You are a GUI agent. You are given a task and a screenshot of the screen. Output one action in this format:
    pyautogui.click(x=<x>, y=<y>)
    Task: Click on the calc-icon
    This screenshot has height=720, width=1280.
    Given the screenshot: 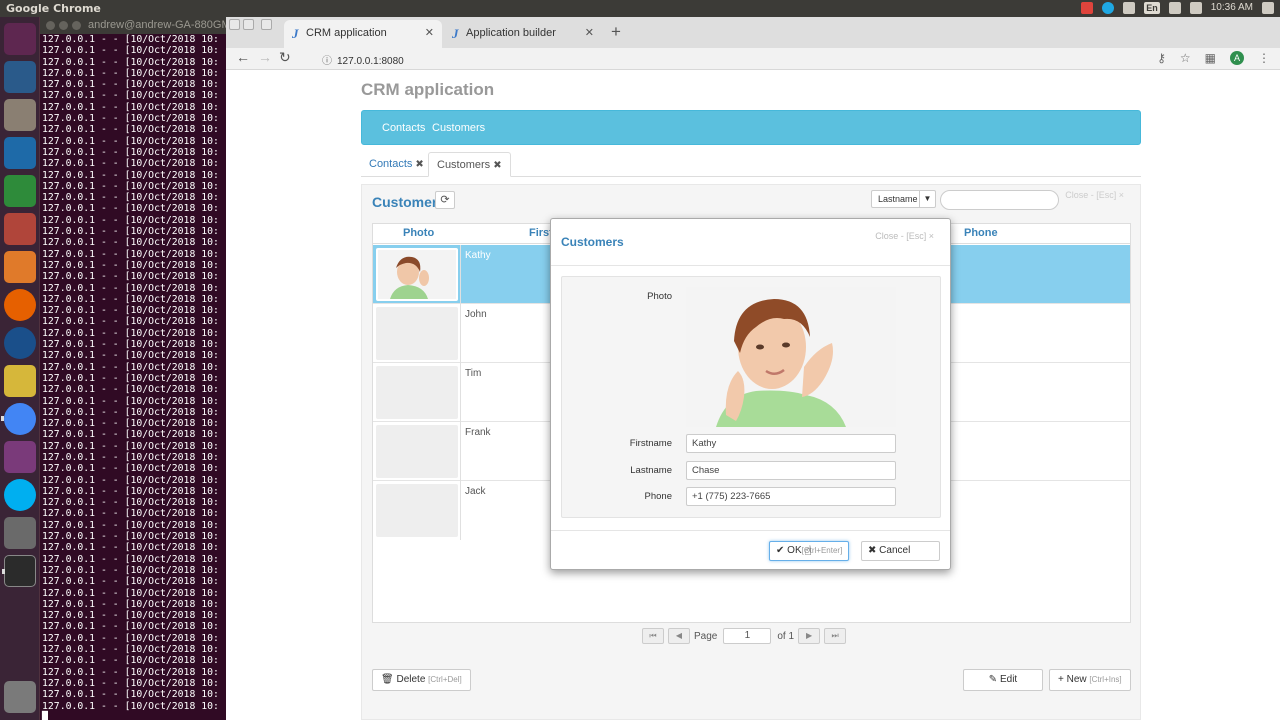 What is the action you would take?
    pyautogui.click(x=20, y=191)
    